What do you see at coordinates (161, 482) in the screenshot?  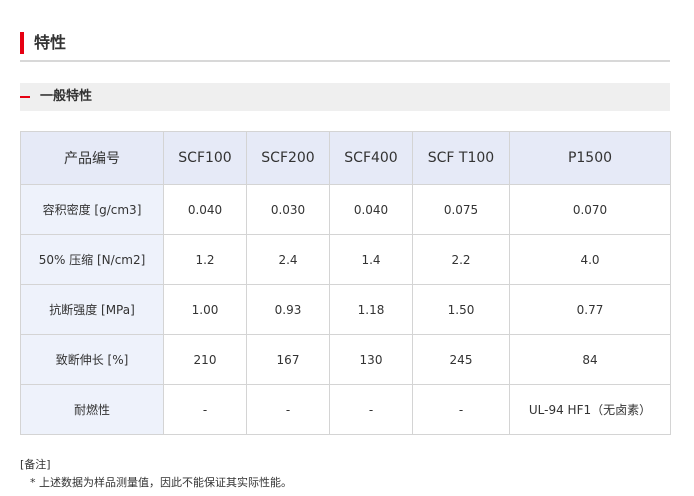 I see `notes-text: * 上述数据为样品测量值，因此不能保证其实际性能。` at bounding box center [161, 482].